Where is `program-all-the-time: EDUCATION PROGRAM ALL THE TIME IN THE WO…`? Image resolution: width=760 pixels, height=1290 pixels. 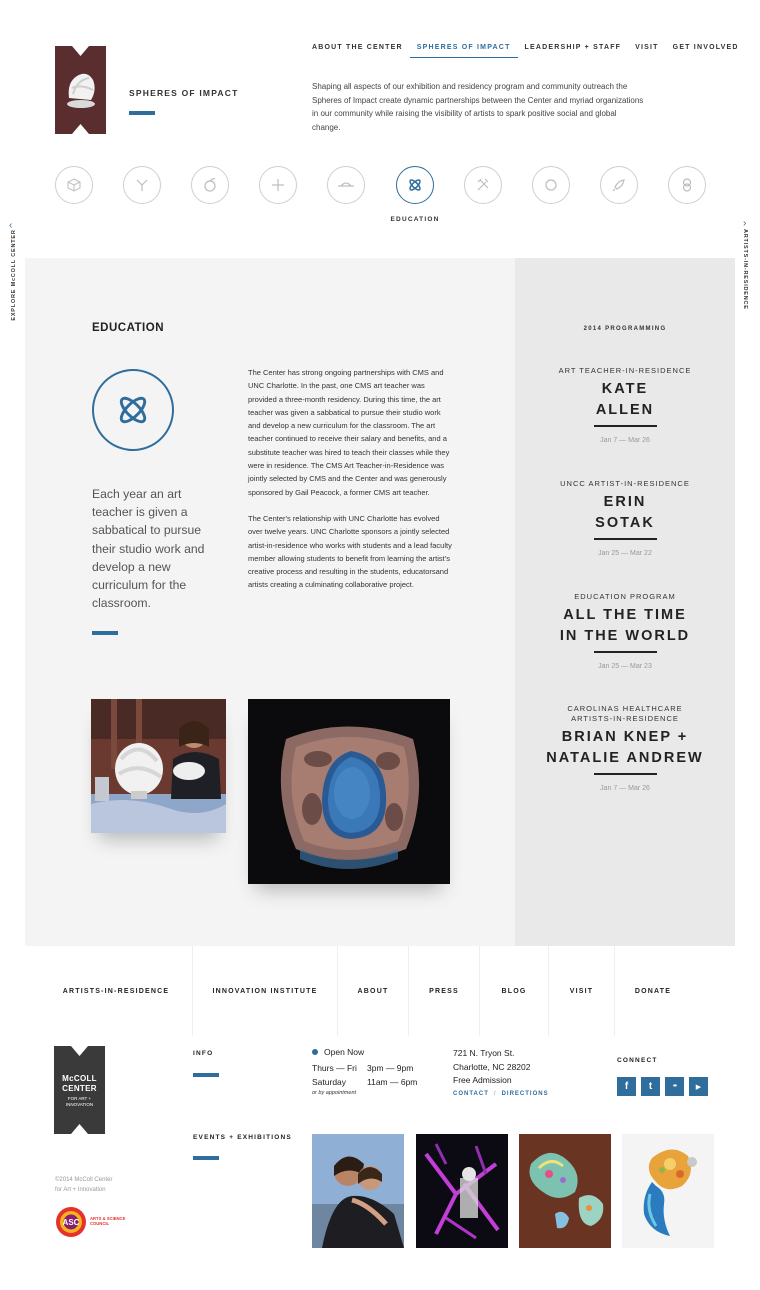 program-all-the-time: EDUCATION PROGRAM ALL THE TIME IN THE WO… is located at coordinates (625, 631).